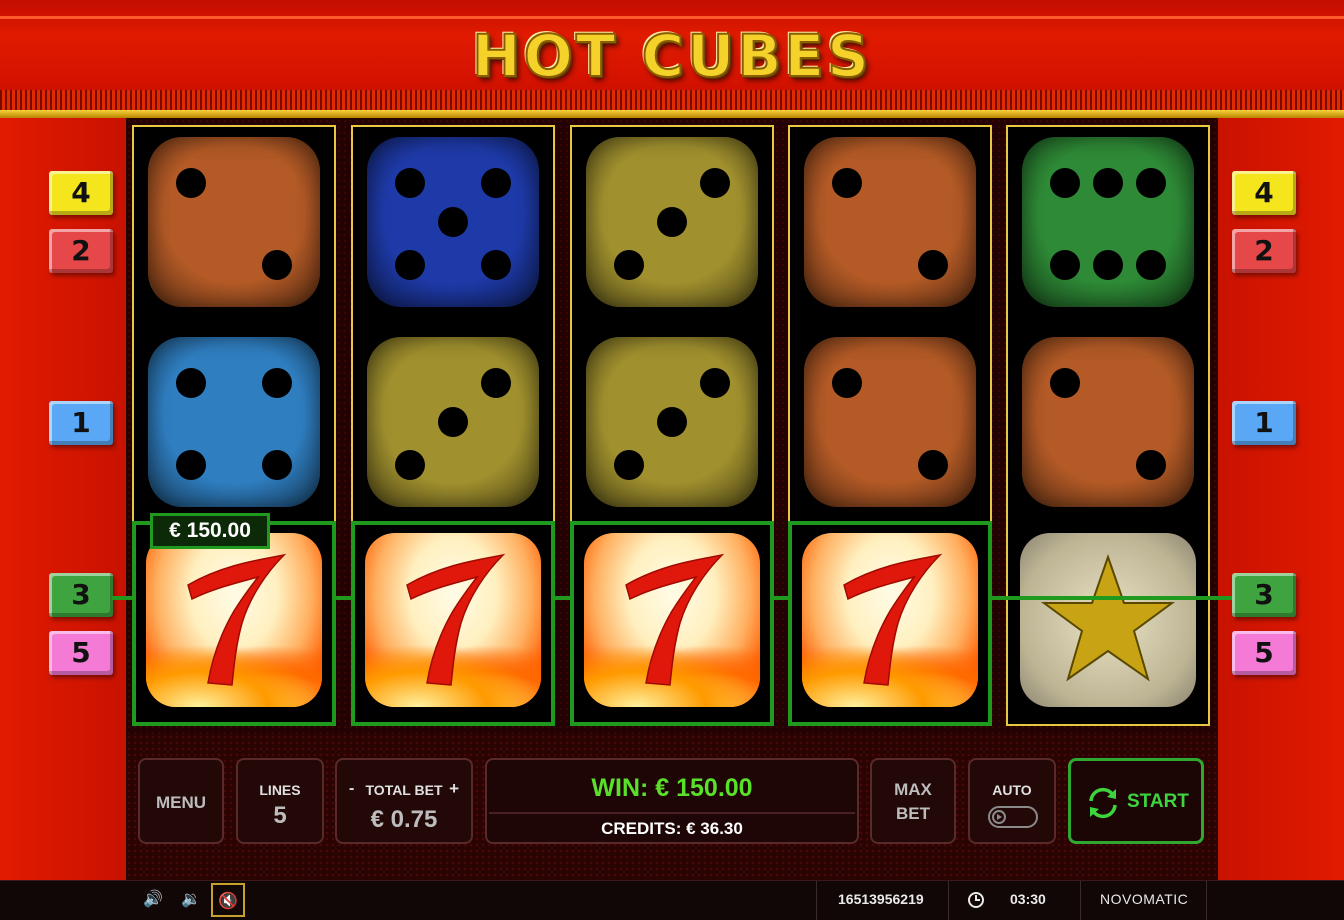  I want to click on payline-badge-right: 5, so click(1264, 653).